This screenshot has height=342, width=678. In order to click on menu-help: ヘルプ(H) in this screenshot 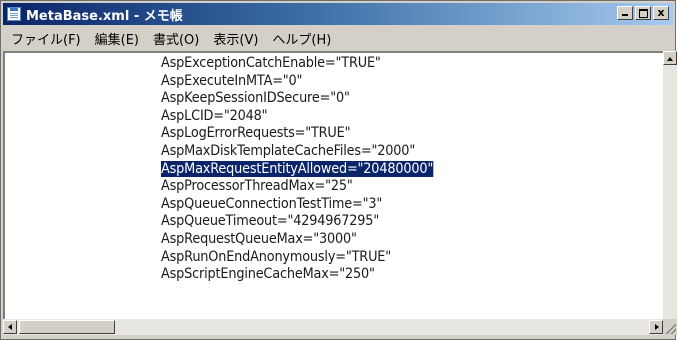, I will do `click(301, 38)`.